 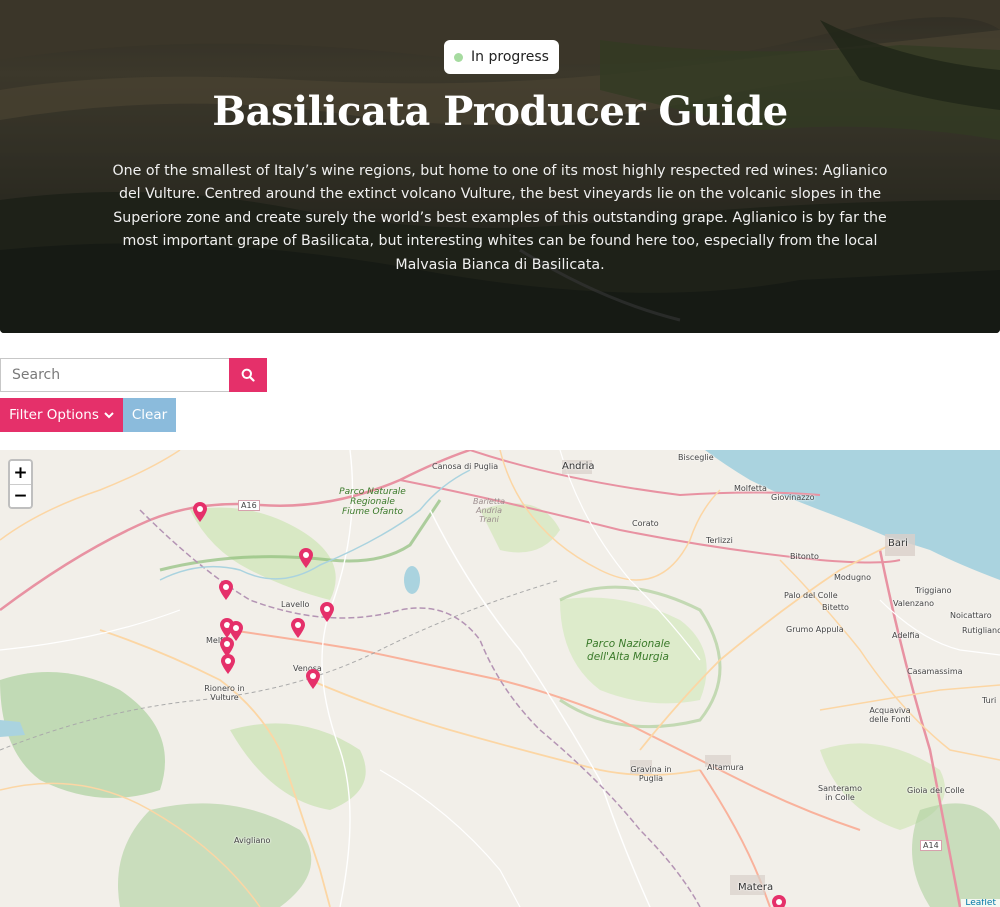 I want to click on map-label-bitetto: Bitetto, so click(x=835, y=607).